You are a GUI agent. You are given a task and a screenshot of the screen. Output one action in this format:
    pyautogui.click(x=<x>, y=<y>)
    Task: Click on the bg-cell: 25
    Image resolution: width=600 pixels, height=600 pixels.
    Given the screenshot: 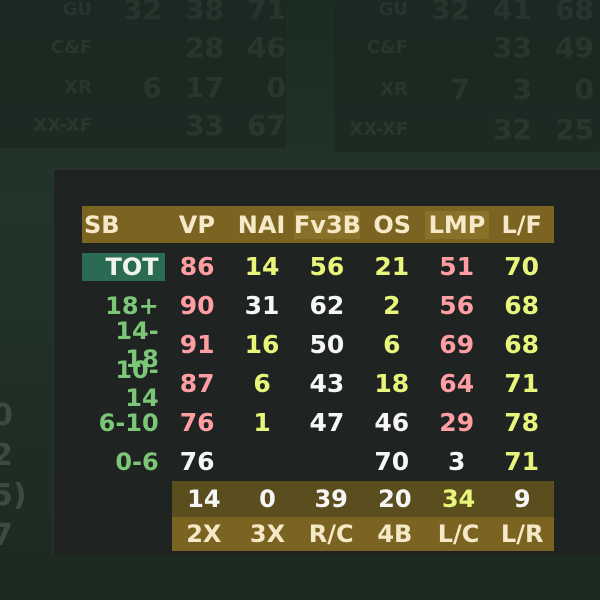 What is the action you would take?
    pyautogui.click(x=574, y=129)
    